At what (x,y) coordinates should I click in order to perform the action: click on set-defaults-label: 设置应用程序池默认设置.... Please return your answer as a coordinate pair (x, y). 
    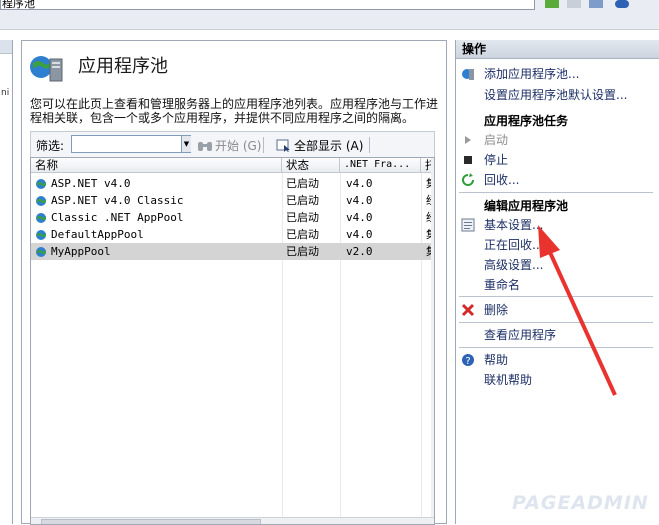
    Looking at the image, I should click on (556, 95).